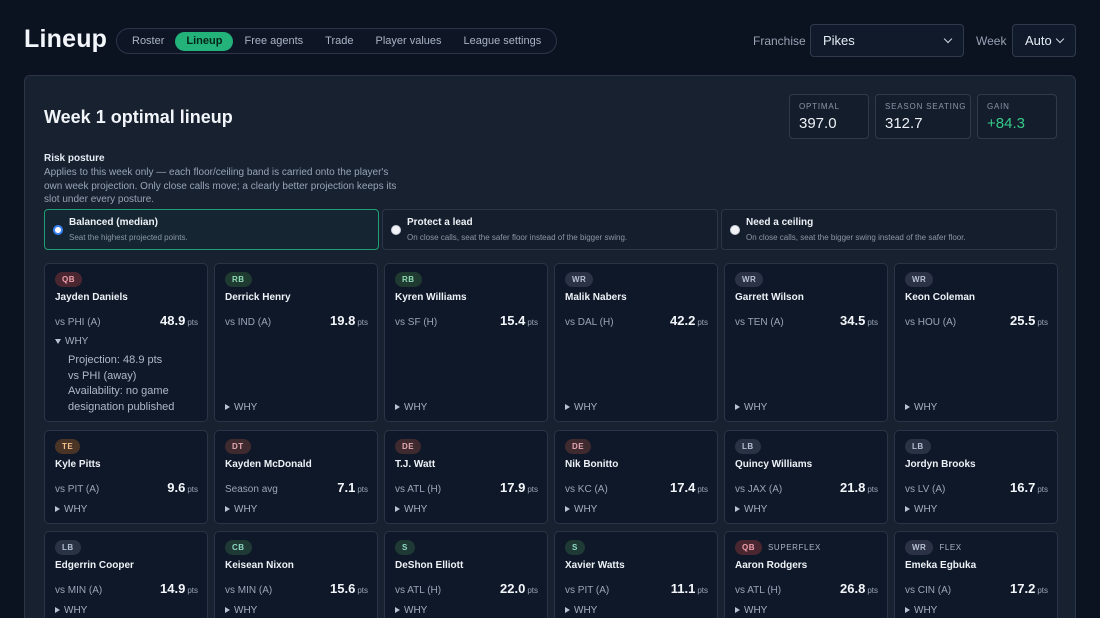 Image resolution: width=1100 pixels, height=618 pixels. I want to click on projected-points: 15.6 pts, so click(349, 588).